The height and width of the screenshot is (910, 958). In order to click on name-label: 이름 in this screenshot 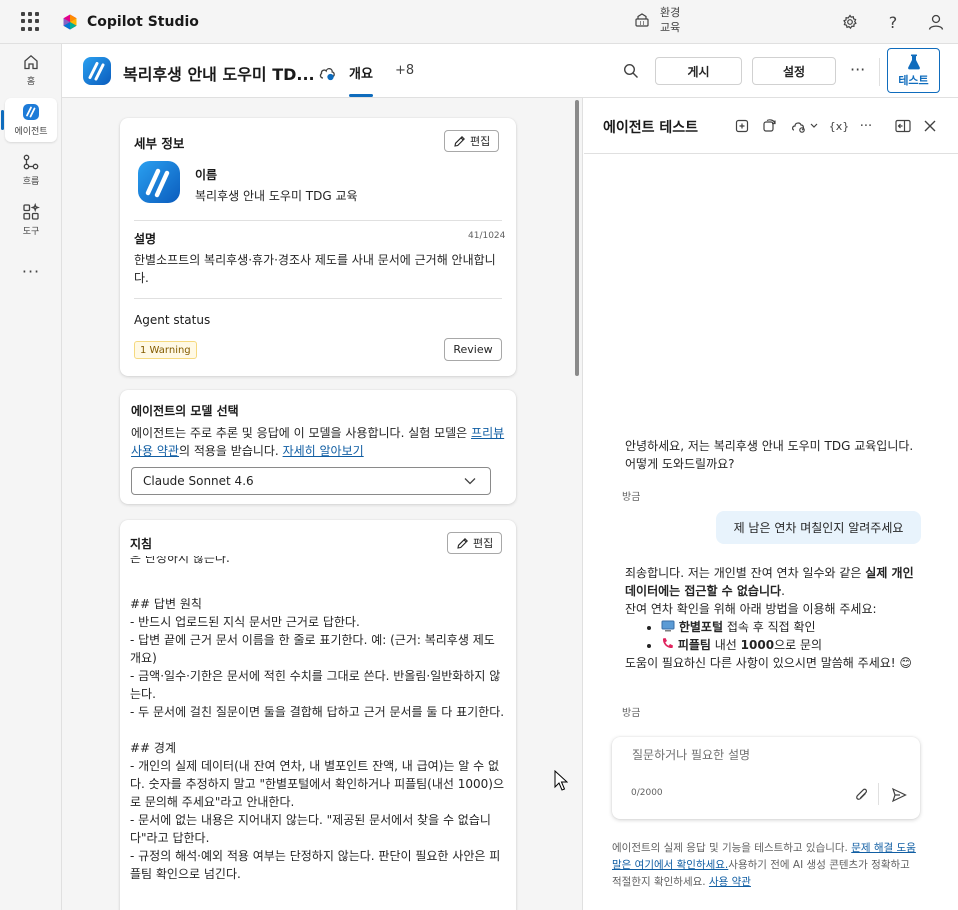, I will do `click(206, 175)`.